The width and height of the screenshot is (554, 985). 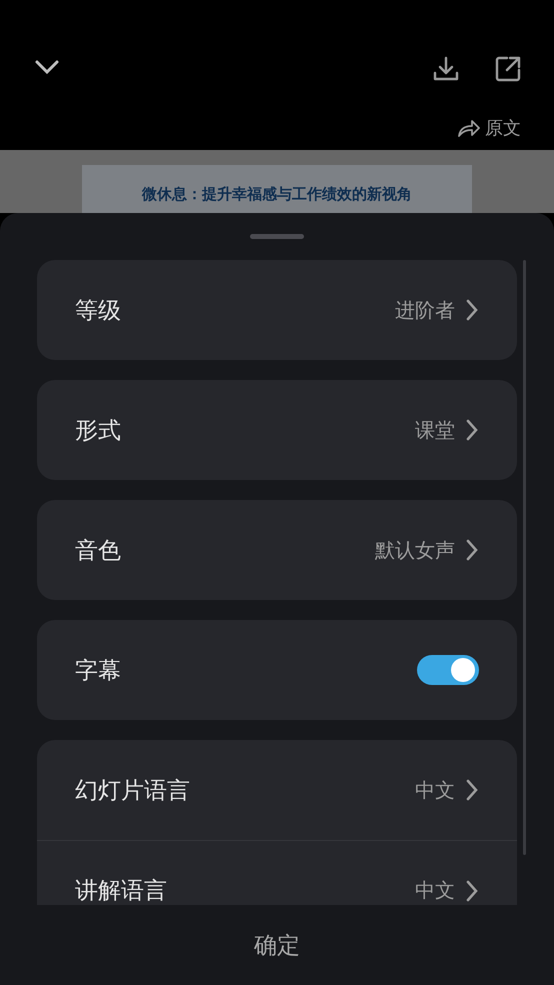 What do you see at coordinates (448, 670) in the screenshot?
I see `toggle-switch` at bounding box center [448, 670].